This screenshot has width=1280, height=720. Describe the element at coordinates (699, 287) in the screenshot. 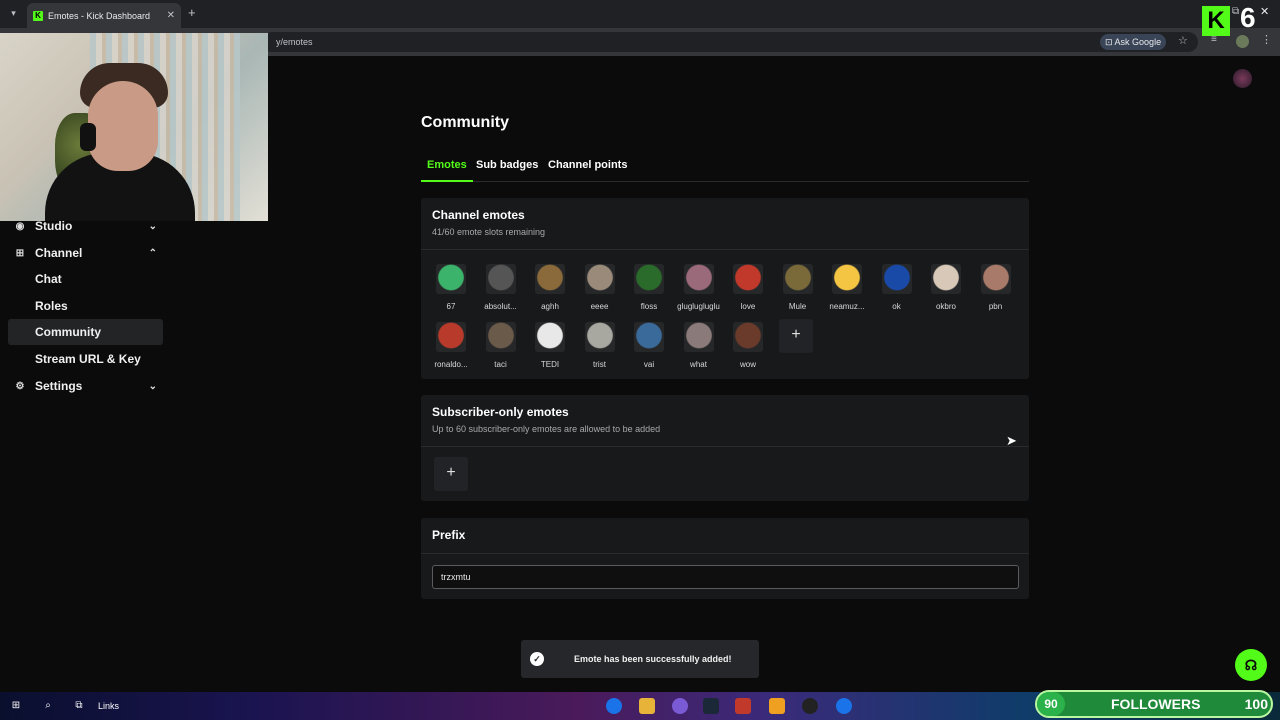

I see `emote-item: gluglugluglu` at that location.